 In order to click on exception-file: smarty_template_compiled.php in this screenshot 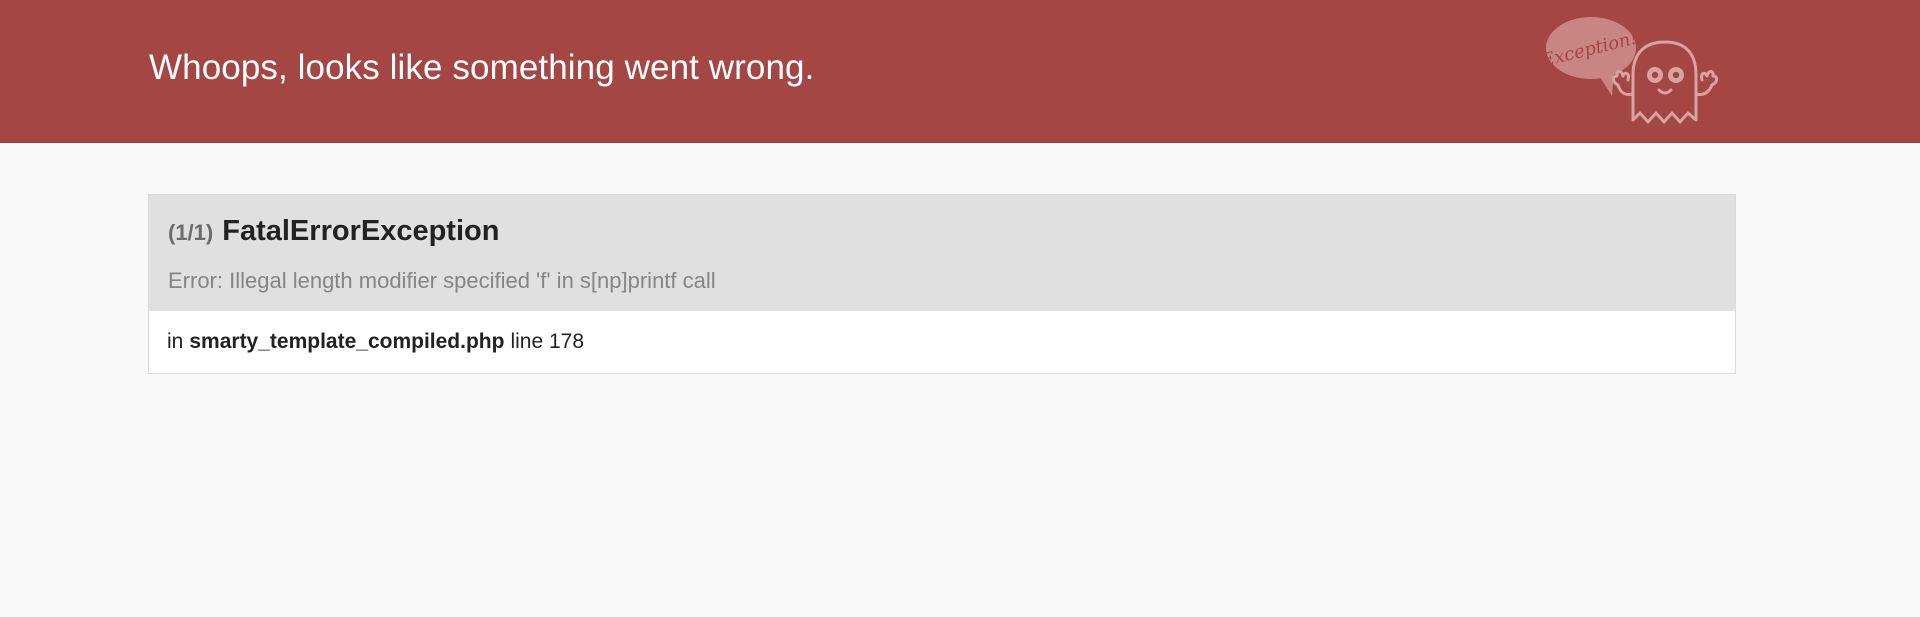, I will do `click(347, 341)`.